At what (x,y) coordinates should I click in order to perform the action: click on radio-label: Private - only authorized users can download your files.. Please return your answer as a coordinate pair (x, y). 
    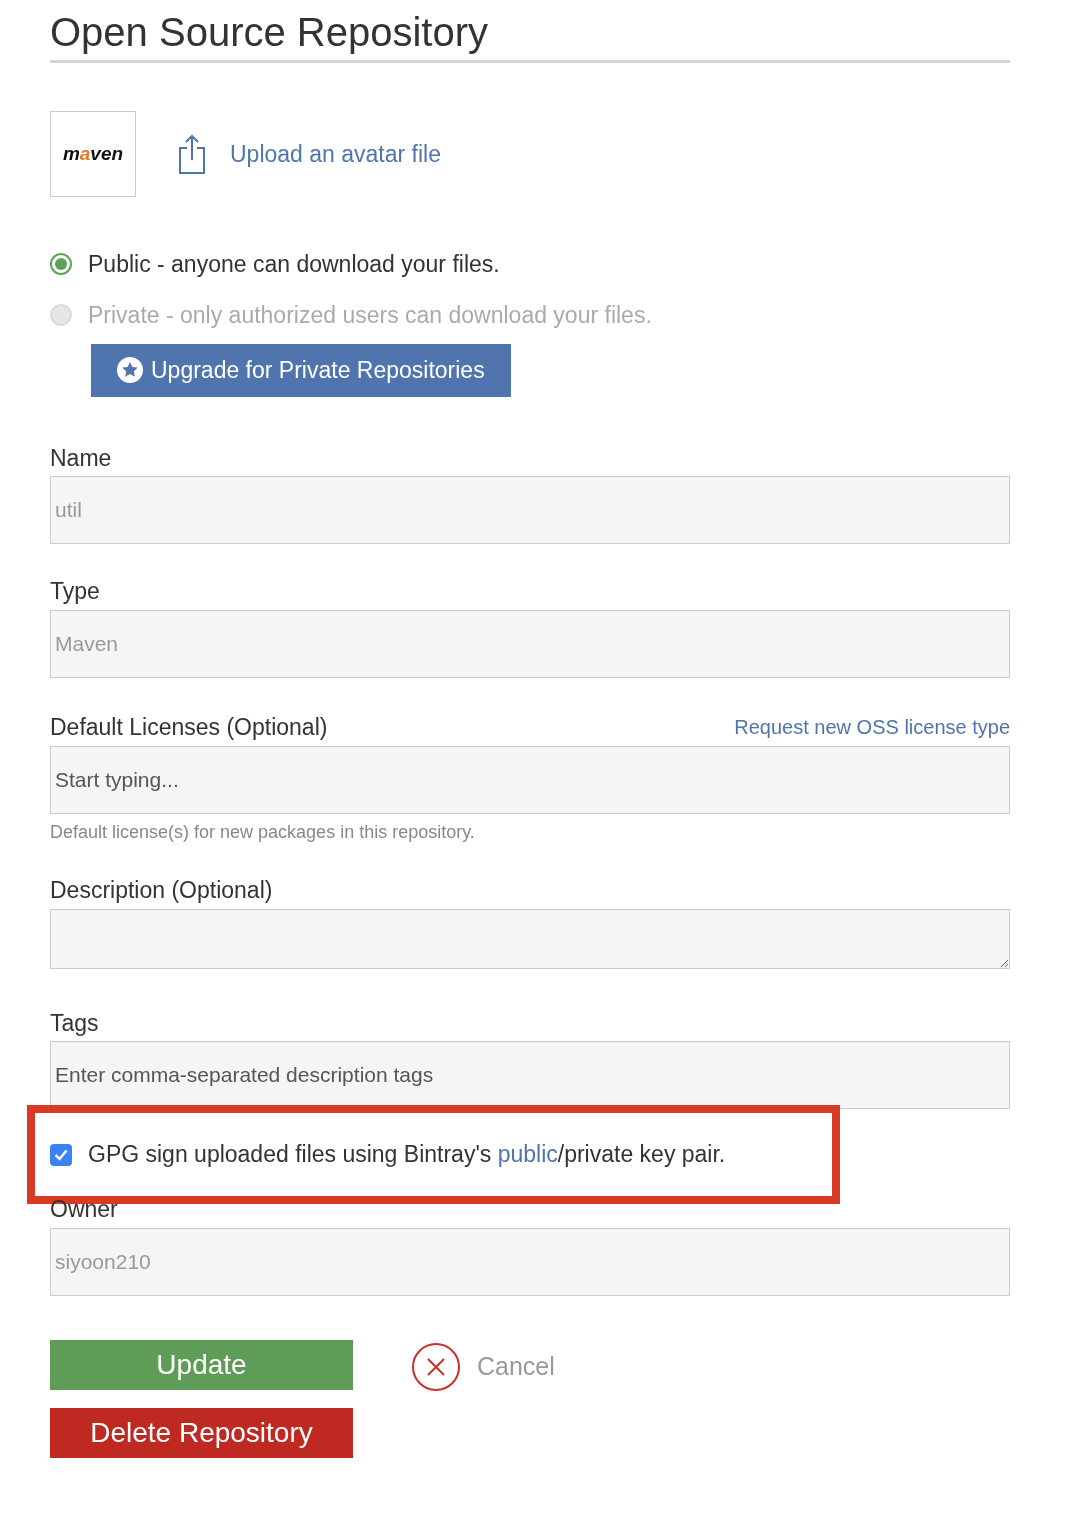
    Looking at the image, I should click on (370, 315).